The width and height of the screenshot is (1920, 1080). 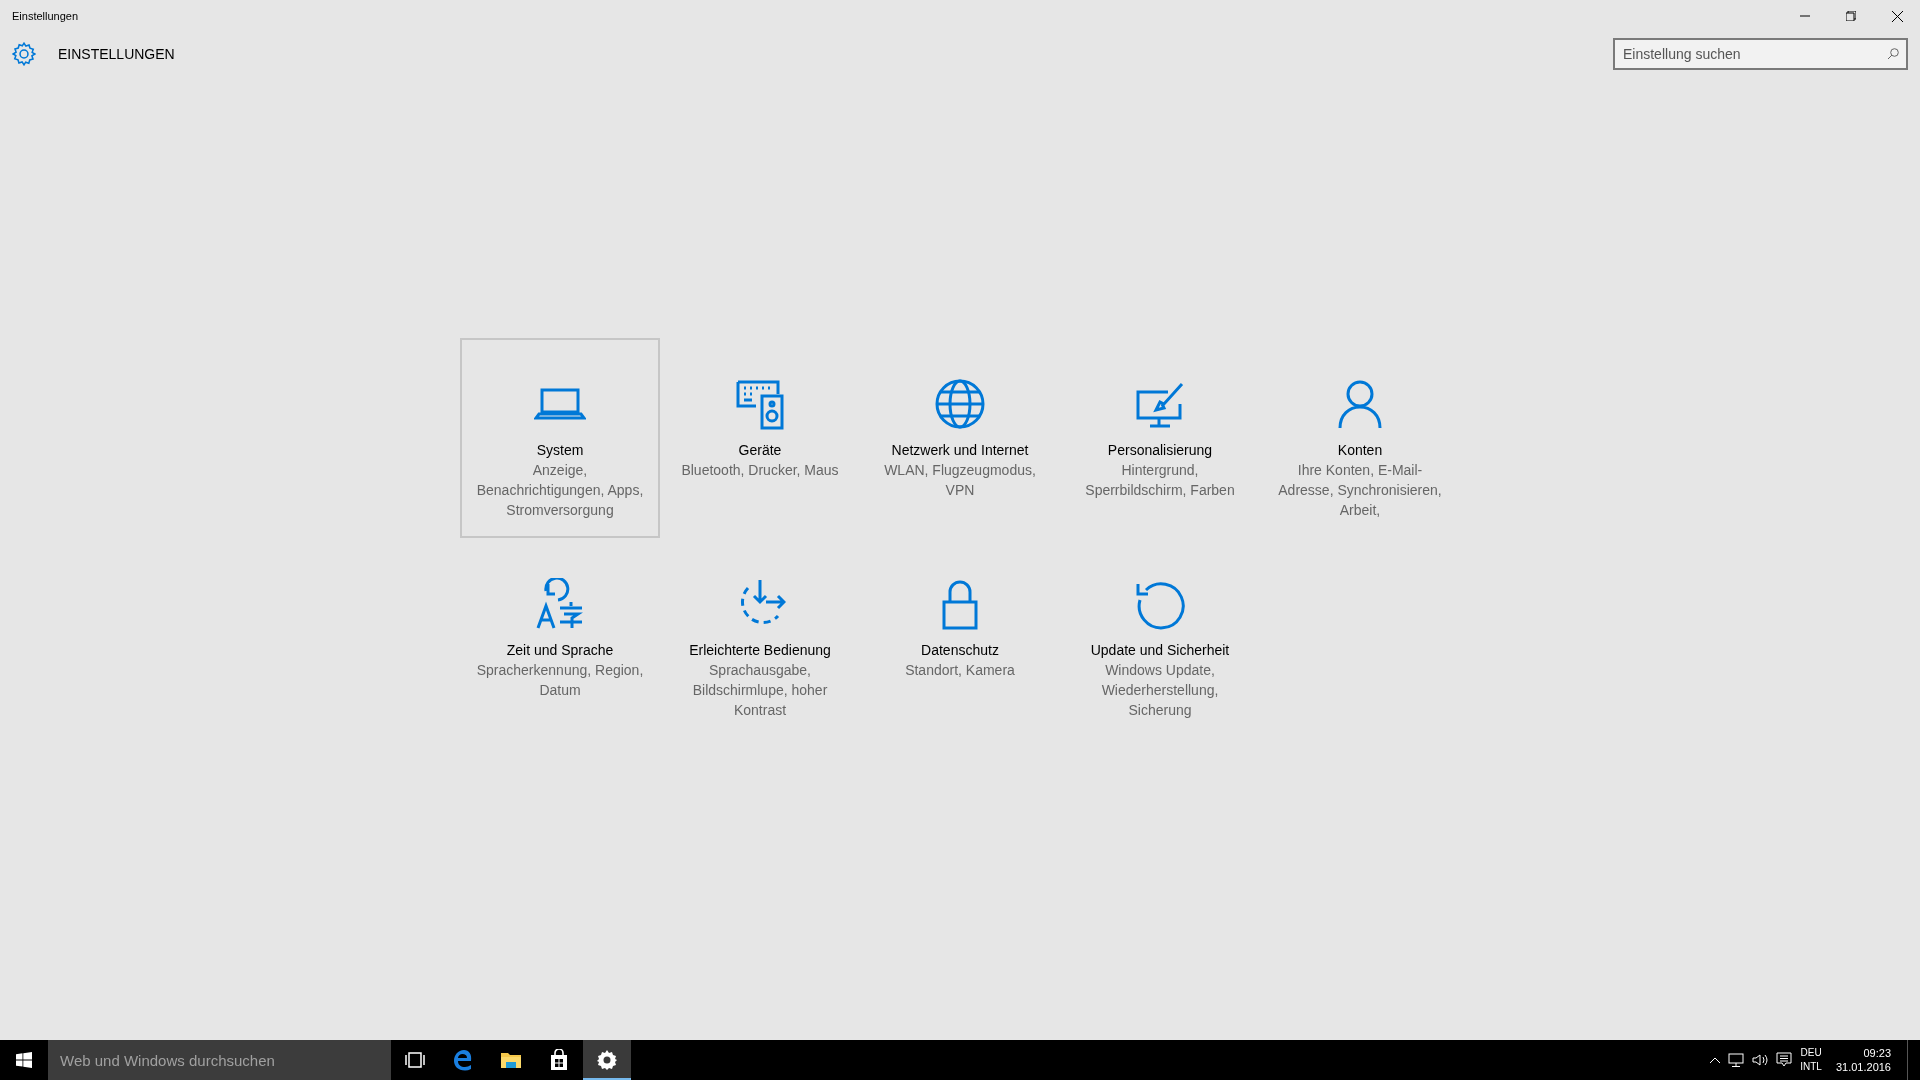 I want to click on globe-icon, so click(x=960, y=404).